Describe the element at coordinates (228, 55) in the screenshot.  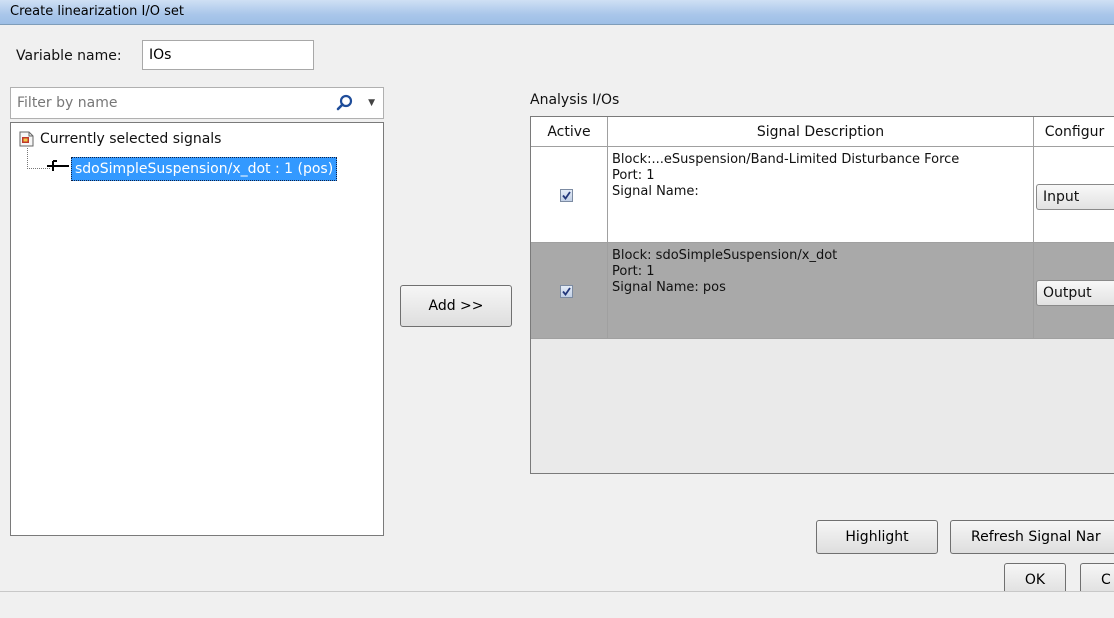
I see `variable-name-input` at that location.